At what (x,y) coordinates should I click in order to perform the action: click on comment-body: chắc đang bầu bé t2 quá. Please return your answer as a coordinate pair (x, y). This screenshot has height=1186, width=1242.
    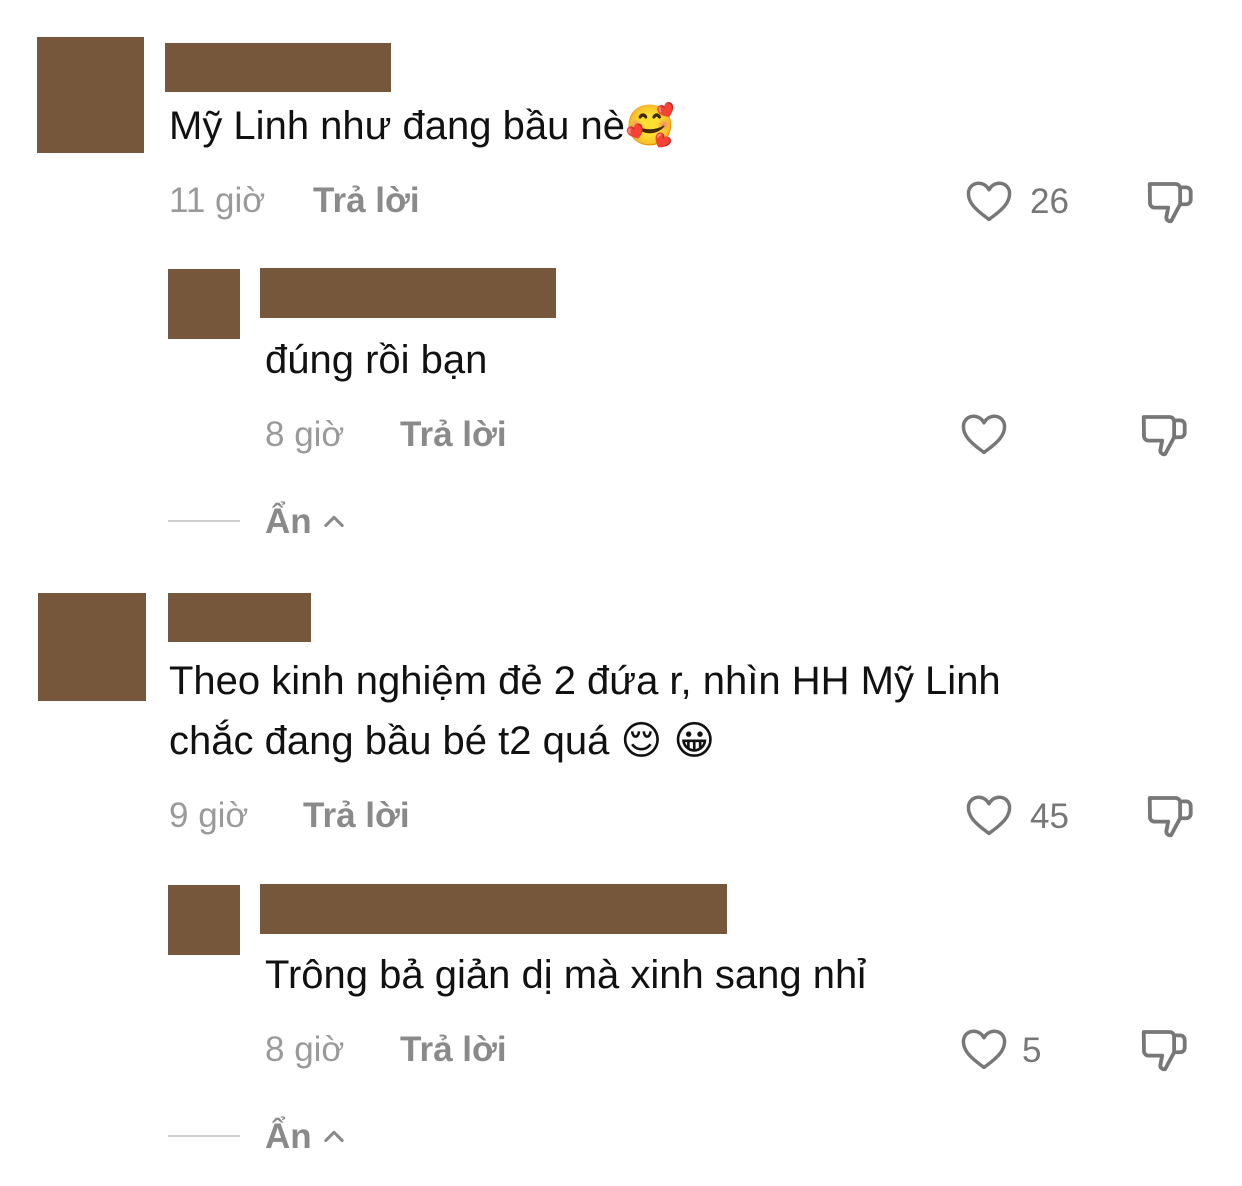
    Looking at the image, I should click on (395, 741).